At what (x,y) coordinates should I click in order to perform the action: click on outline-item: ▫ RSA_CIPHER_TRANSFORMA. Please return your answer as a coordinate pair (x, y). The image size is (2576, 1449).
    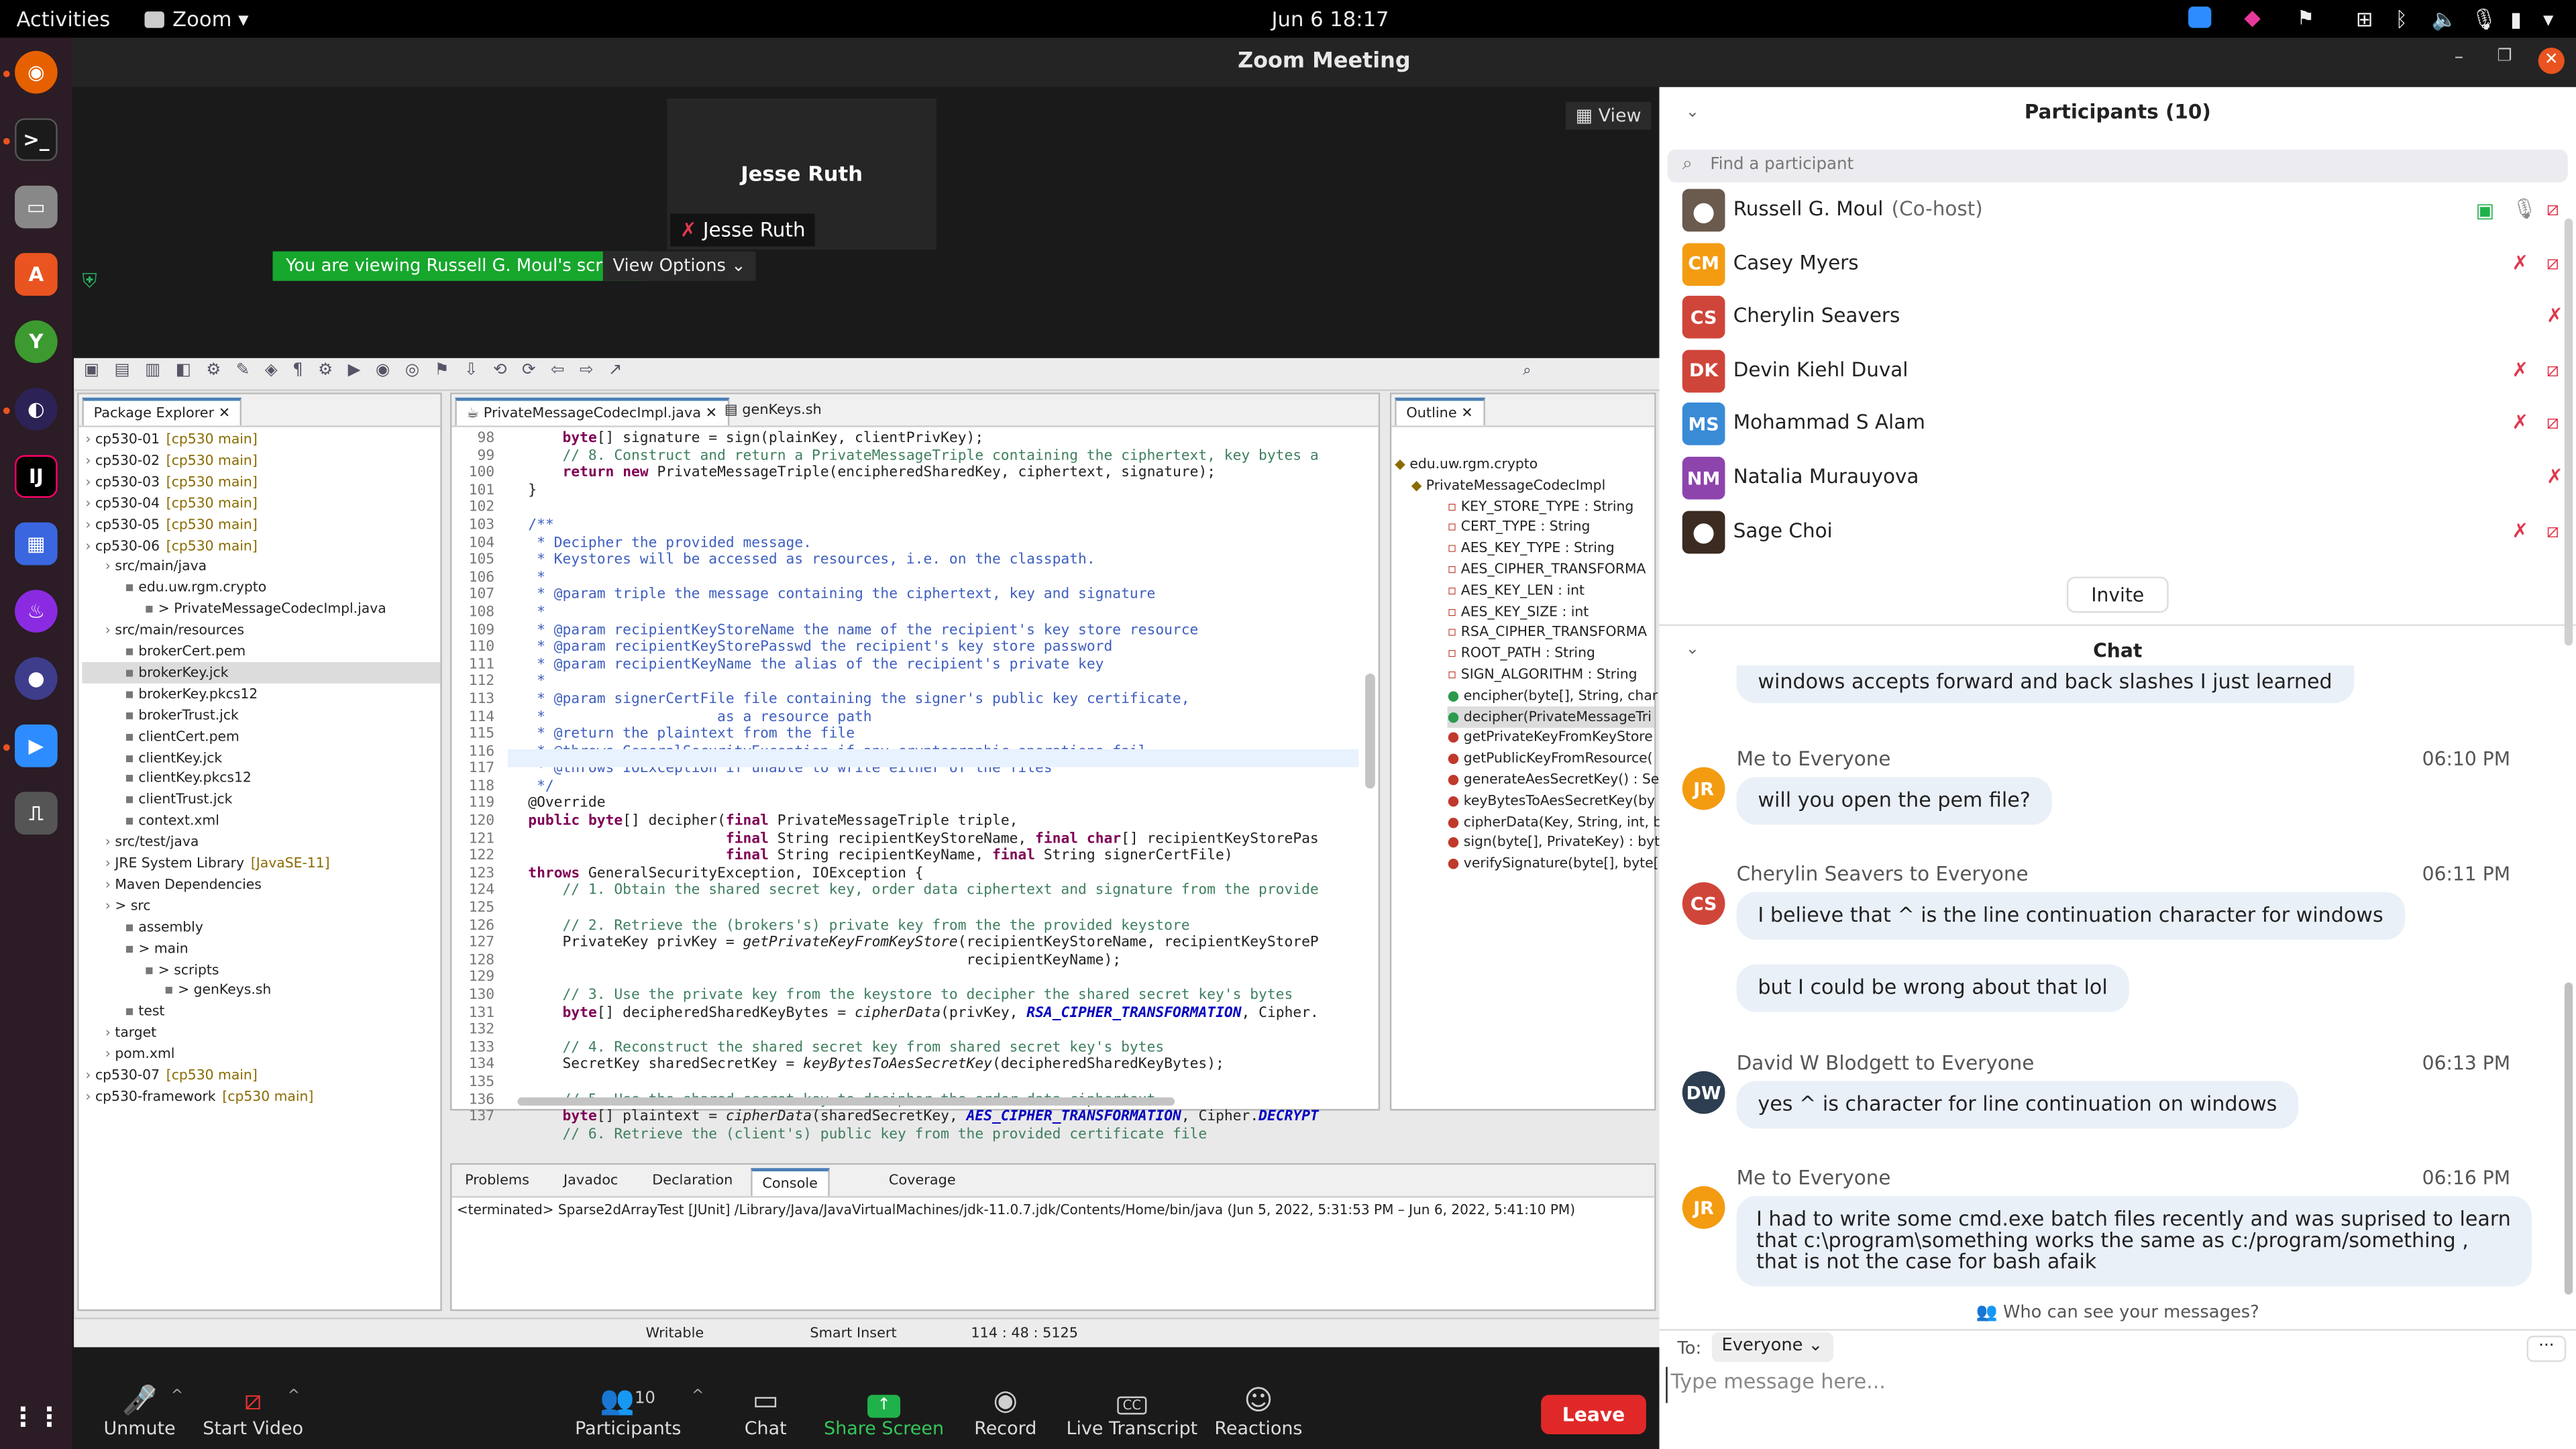
    Looking at the image, I should click on (1547, 632).